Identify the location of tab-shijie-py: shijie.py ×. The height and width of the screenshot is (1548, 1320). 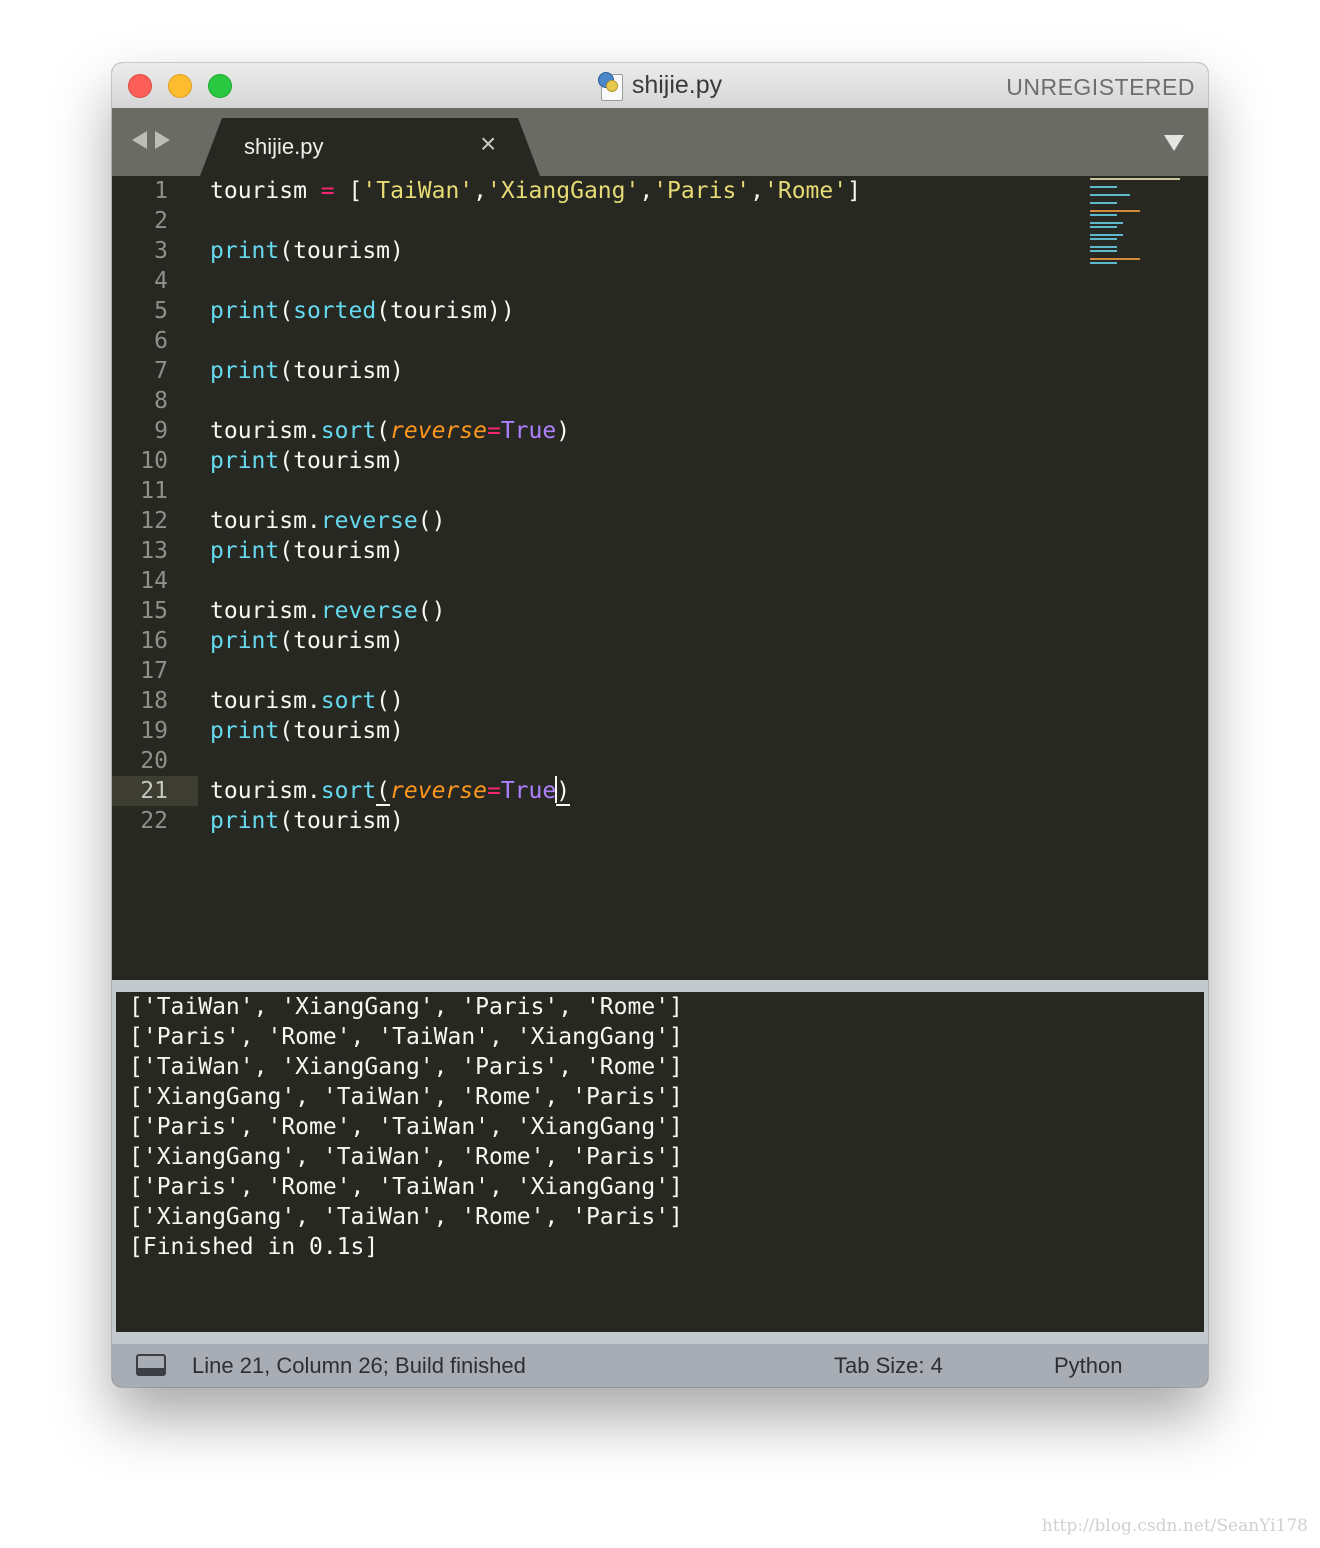
(370, 147).